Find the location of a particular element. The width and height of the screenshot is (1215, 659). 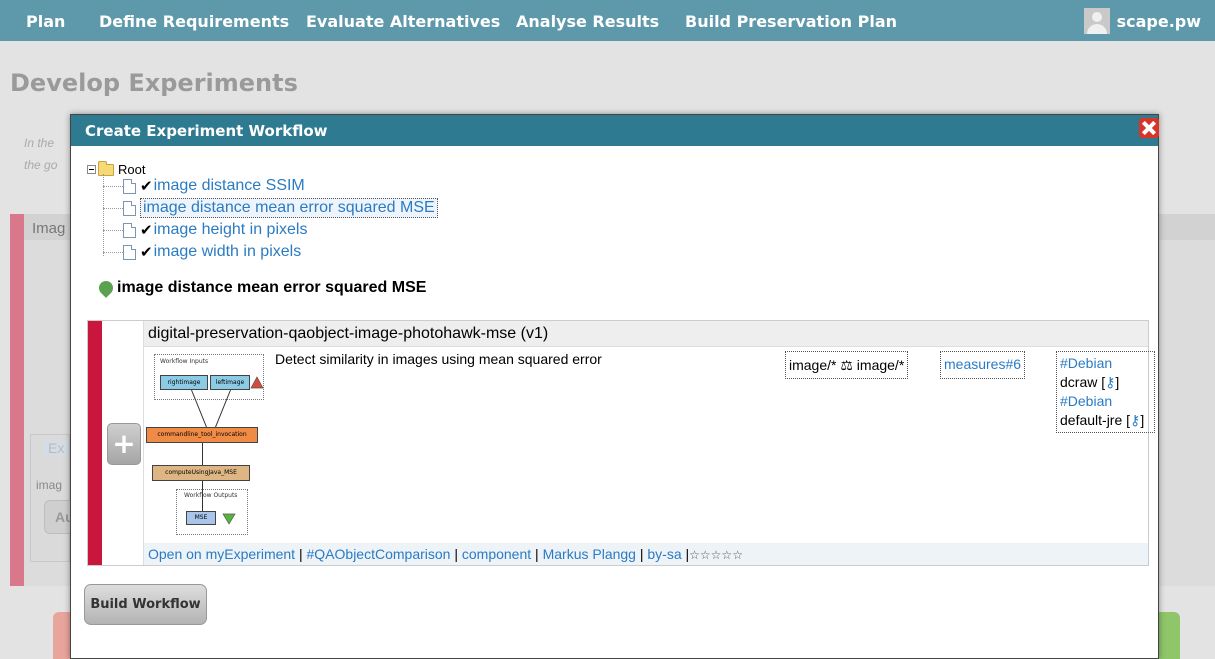

open-myexperiment-link: Open on myExperiment is located at coordinates (221, 554).